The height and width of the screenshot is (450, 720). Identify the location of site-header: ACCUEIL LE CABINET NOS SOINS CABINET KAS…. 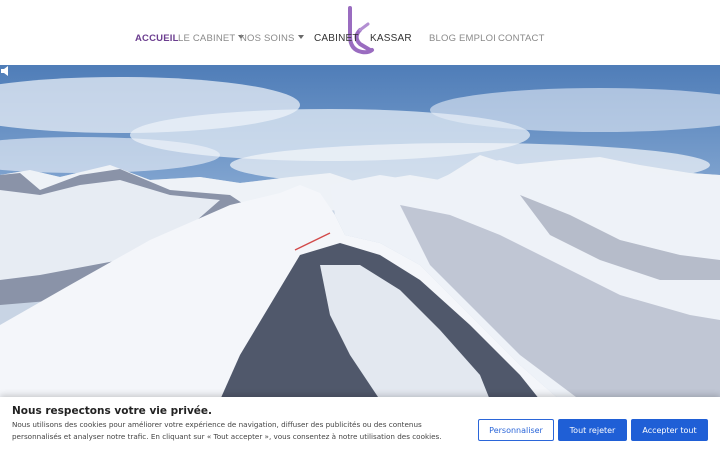
(360, 32).